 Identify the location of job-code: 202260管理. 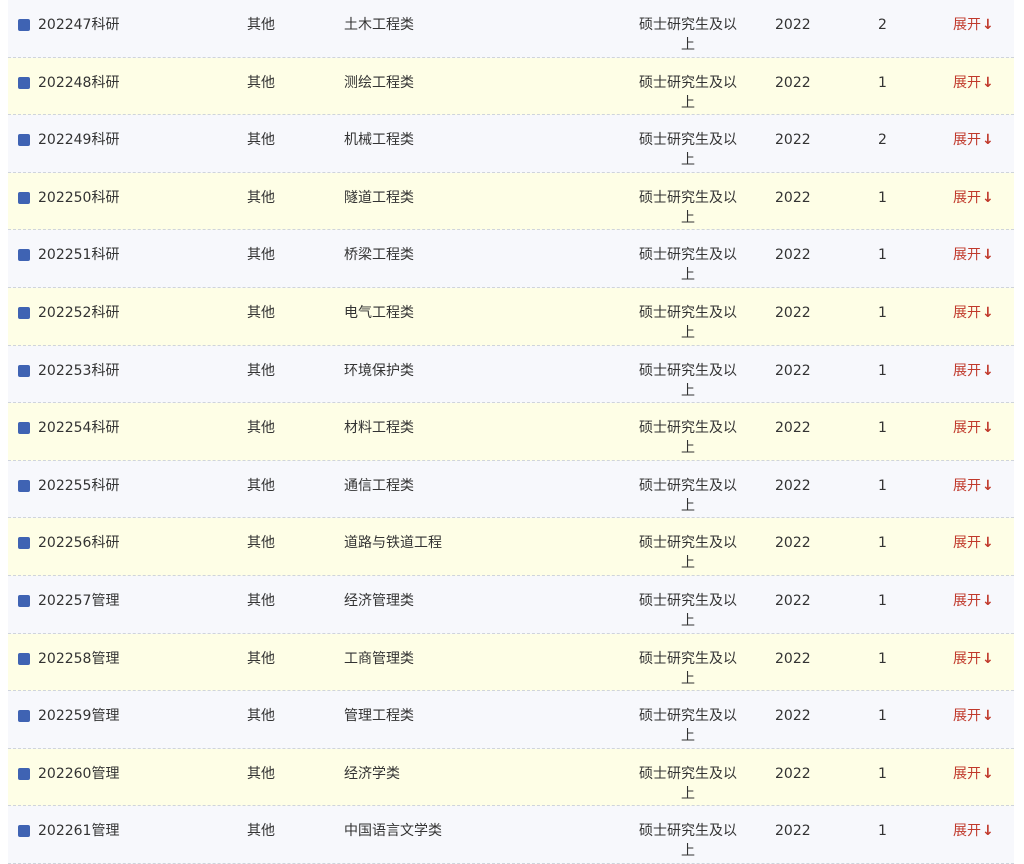
(79, 773).